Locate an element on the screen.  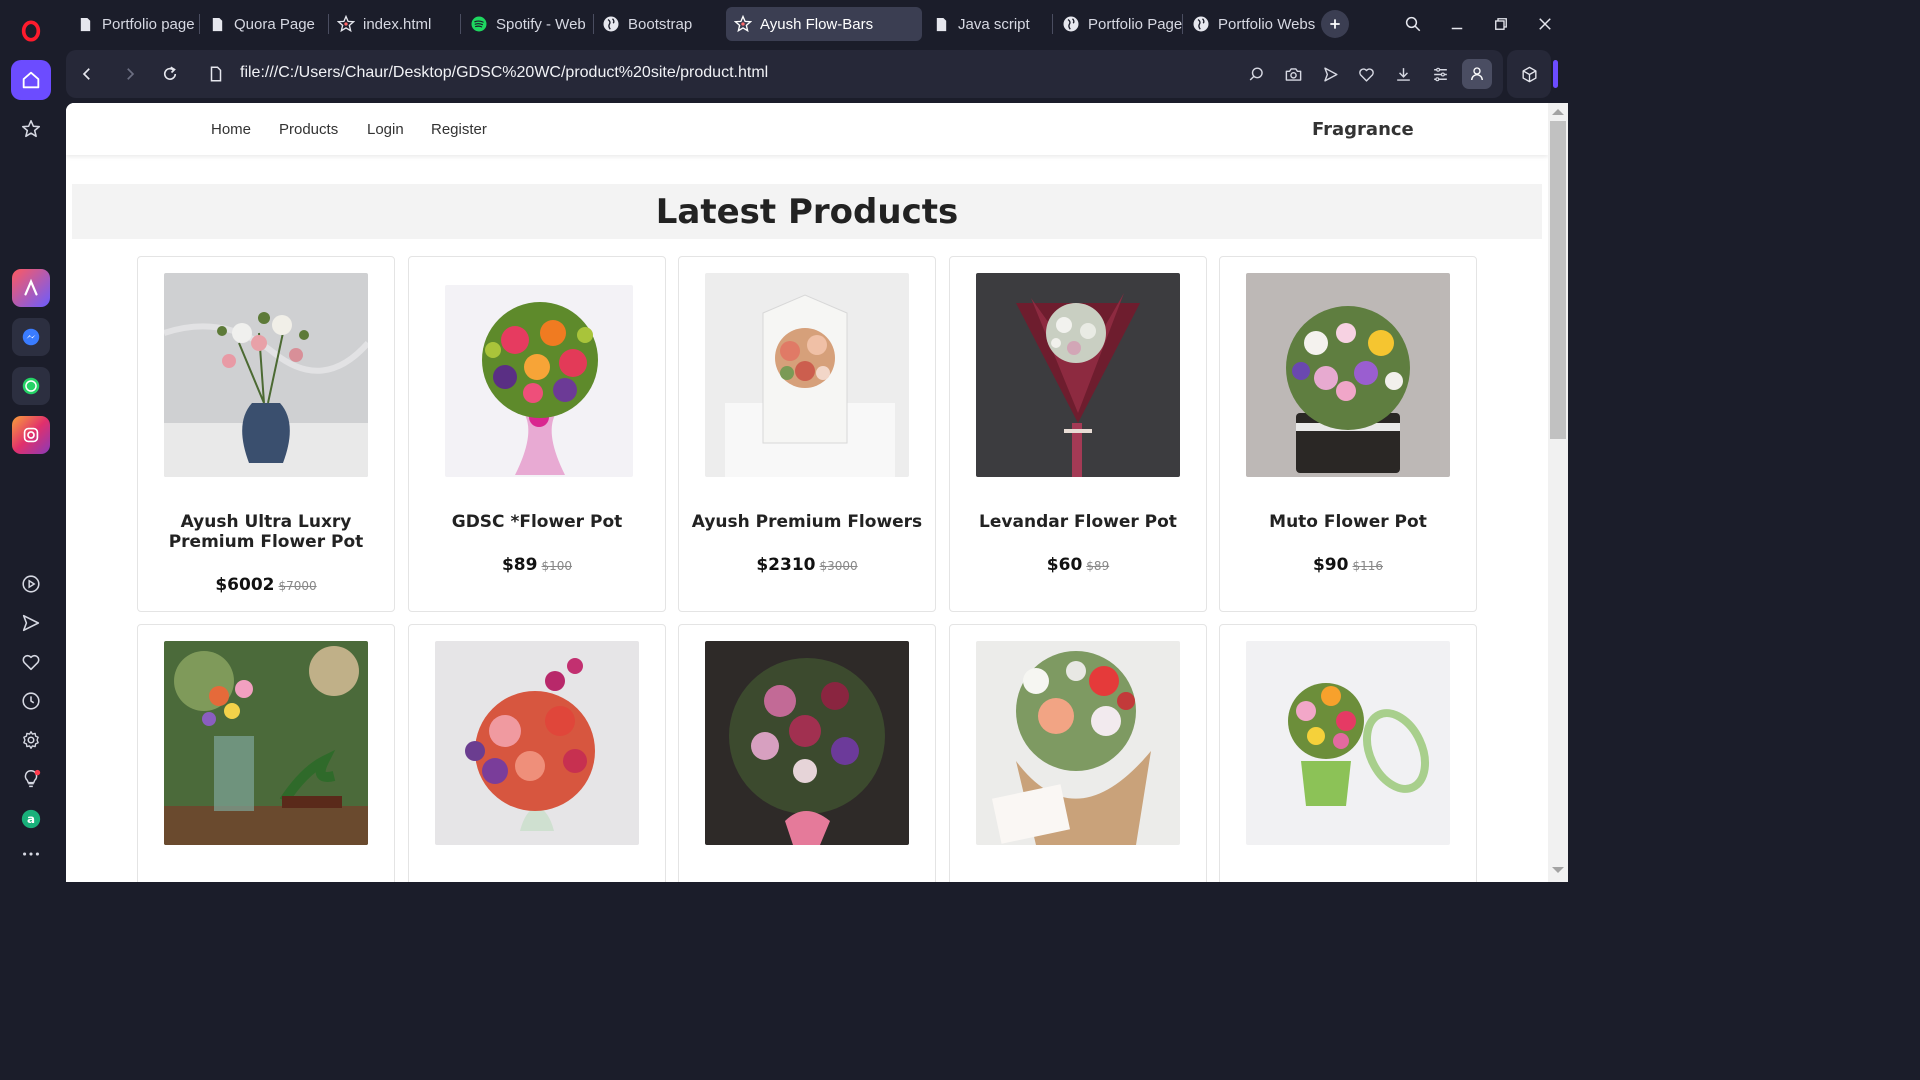
extensions-cube-icon is located at coordinates (1529, 74).